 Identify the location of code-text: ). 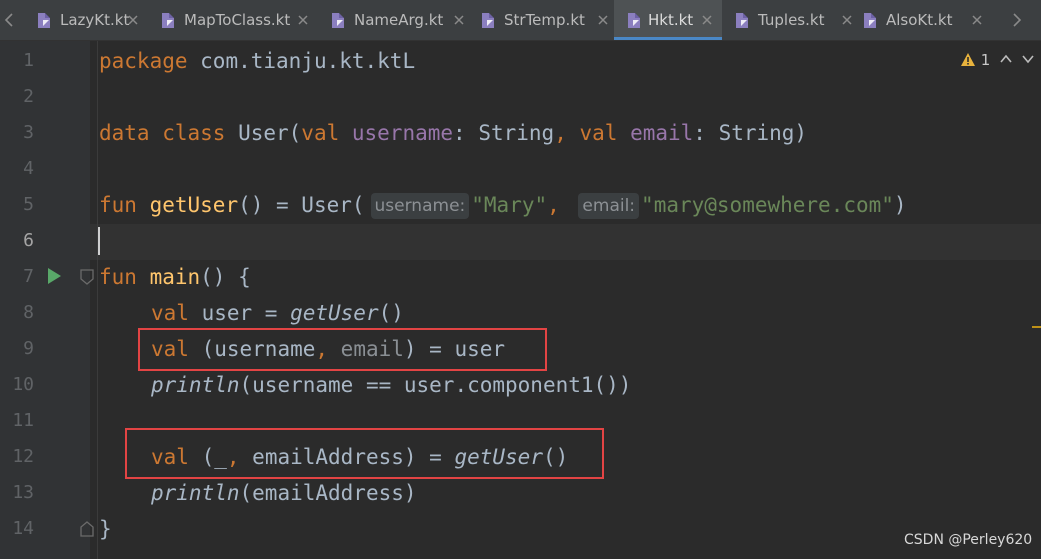
(900, 205).